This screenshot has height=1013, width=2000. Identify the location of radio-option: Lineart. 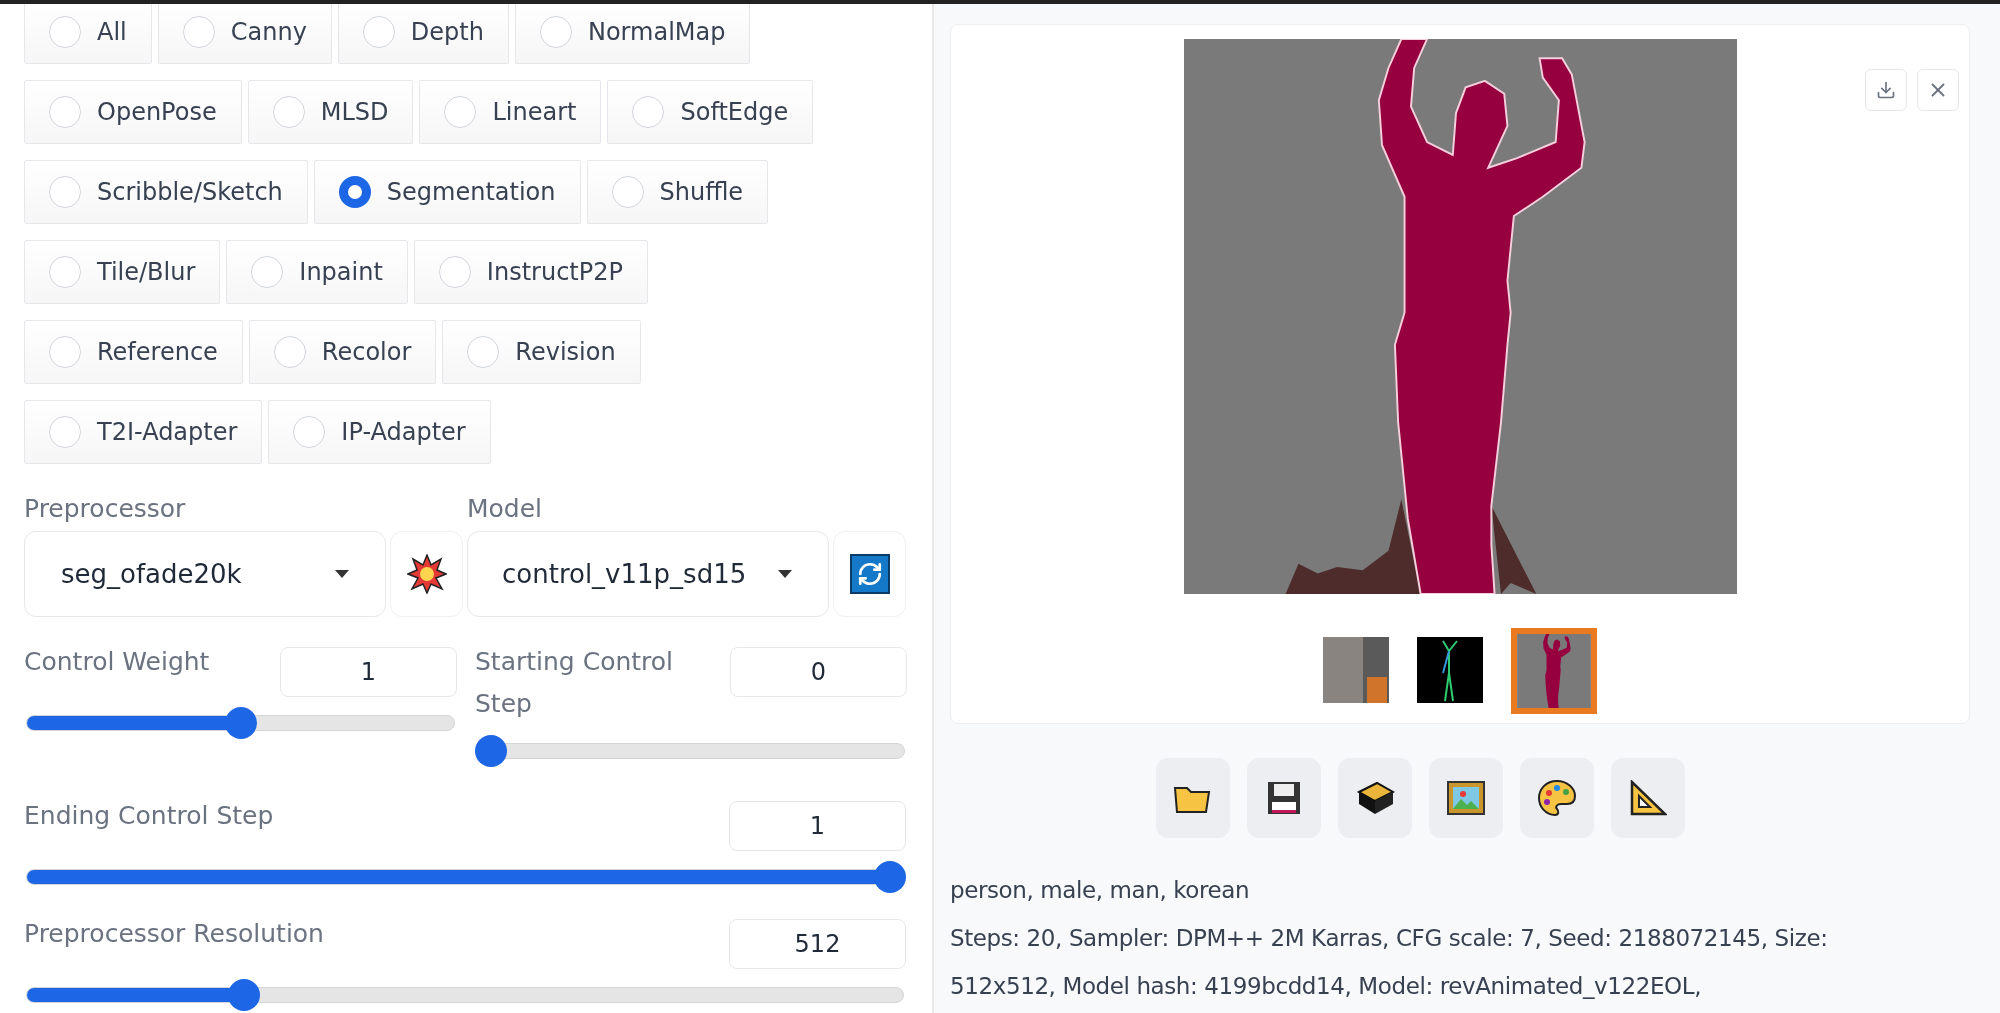
(510, 112).